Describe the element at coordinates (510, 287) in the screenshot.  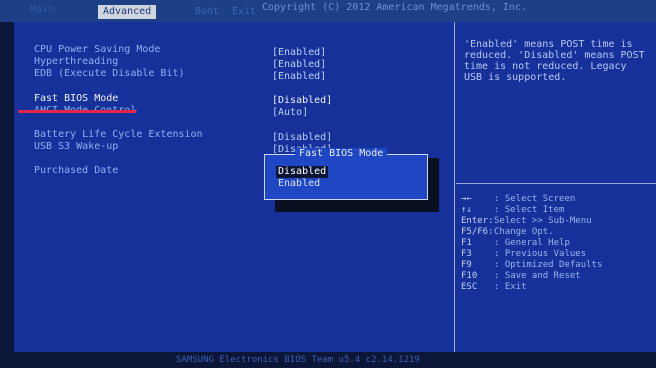
I see `key-esc-desc: : Exit` at that location.